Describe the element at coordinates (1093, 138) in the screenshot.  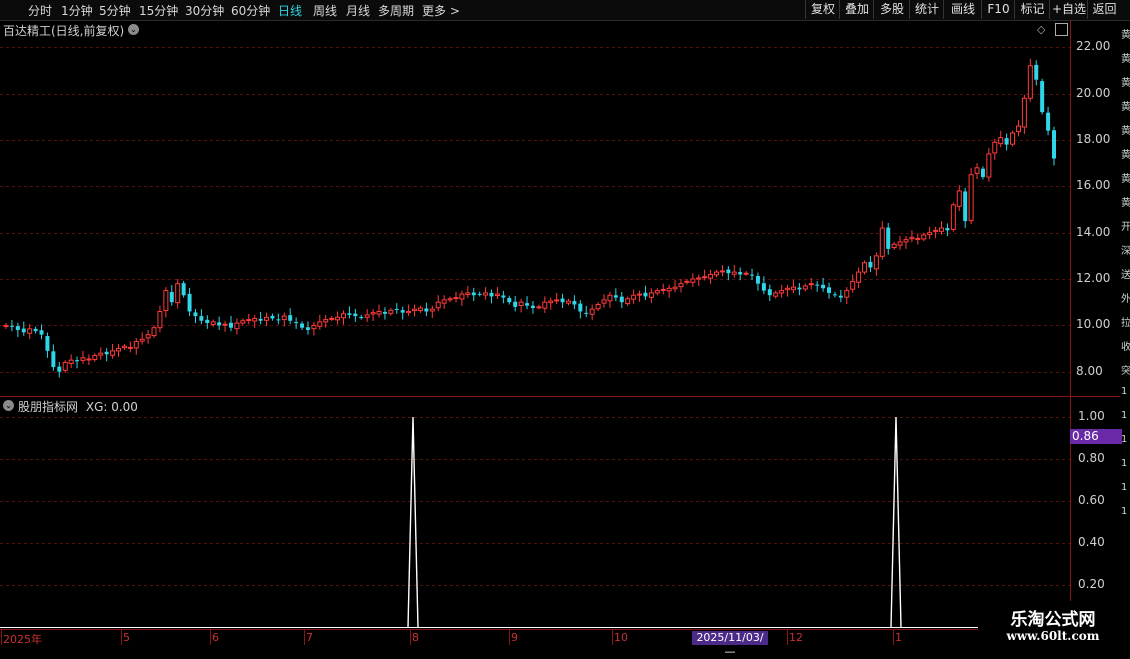
I see `price-tick-label: 18.00` at that location.